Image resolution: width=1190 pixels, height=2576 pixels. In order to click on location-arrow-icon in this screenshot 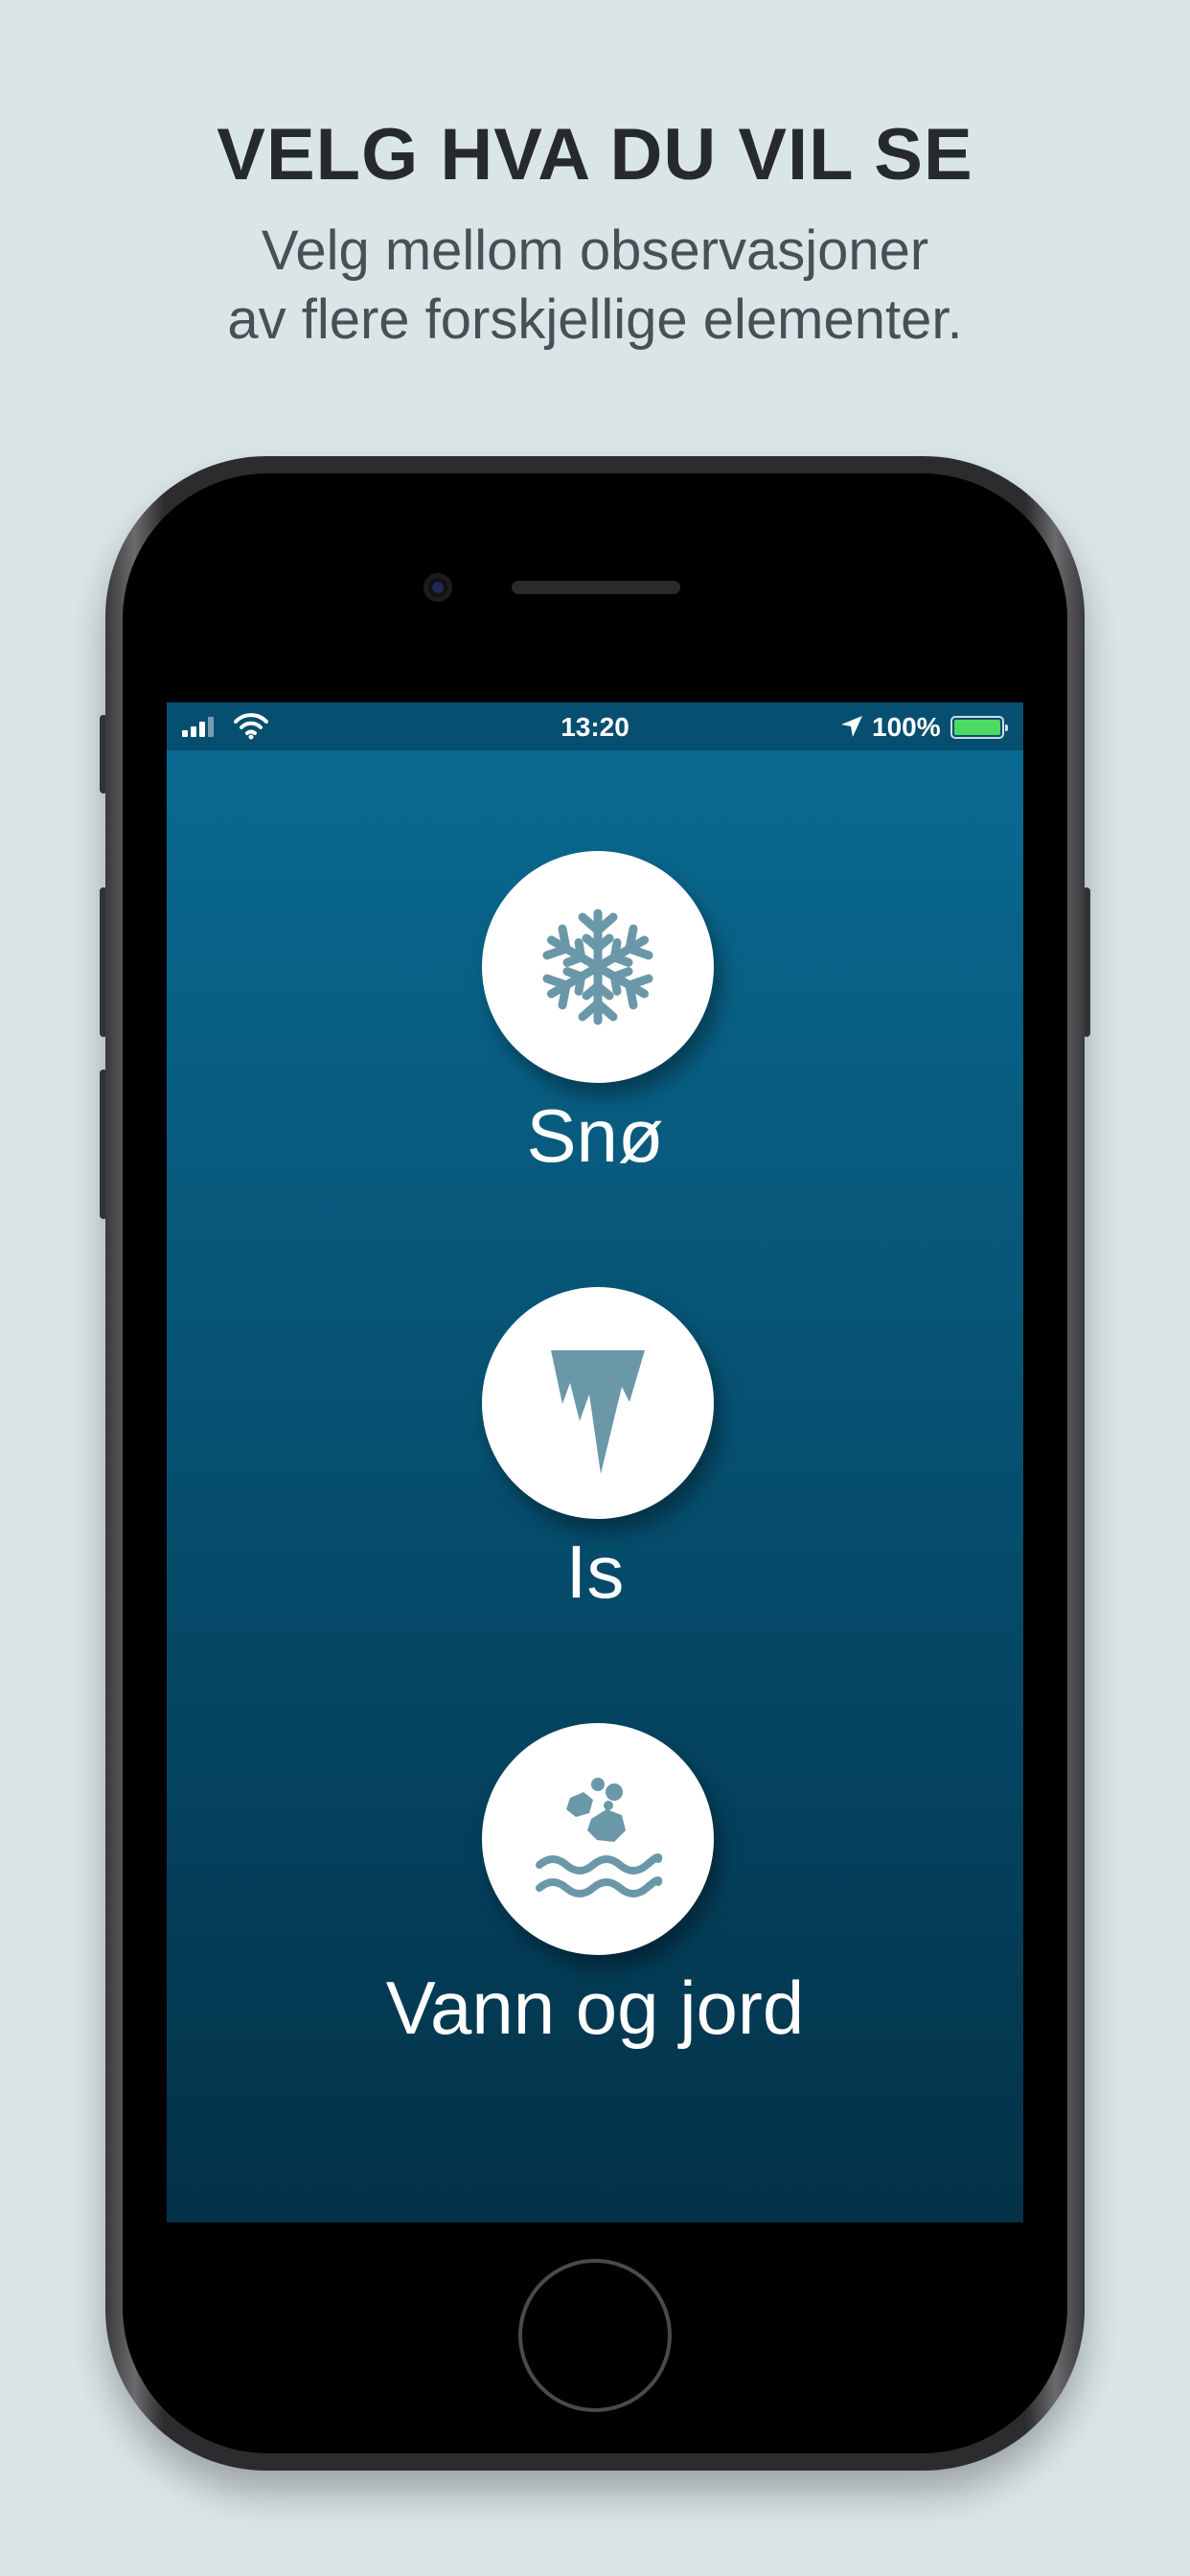, I will do `click(852, 726)`.